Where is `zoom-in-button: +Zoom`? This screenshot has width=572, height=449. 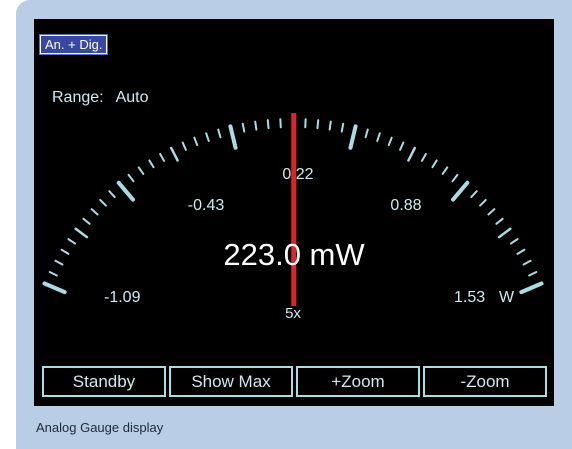
zoom-in-button: +Zoom is located at coordinates (358, 381).